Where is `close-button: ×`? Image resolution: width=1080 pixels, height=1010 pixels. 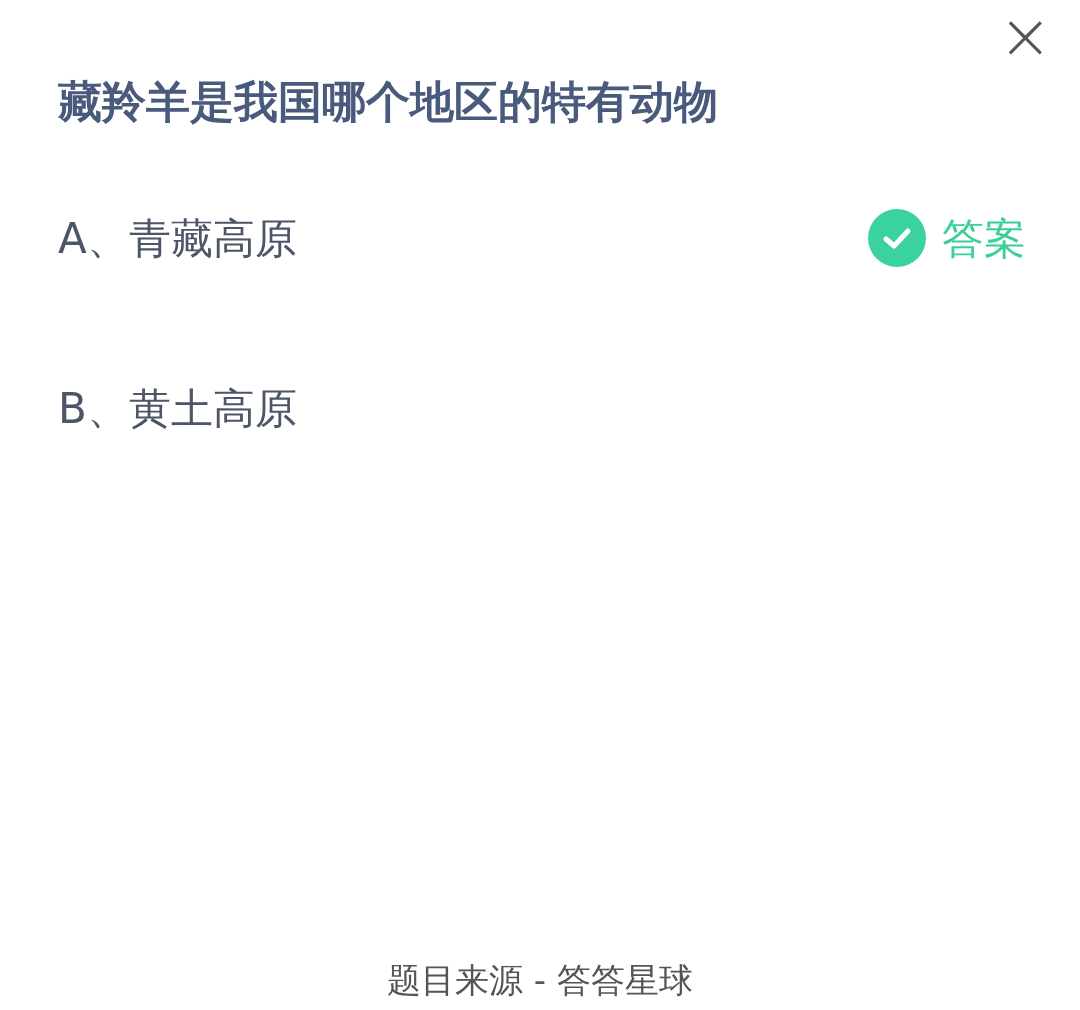
close-button: × is located at coordinates (1025, 36).